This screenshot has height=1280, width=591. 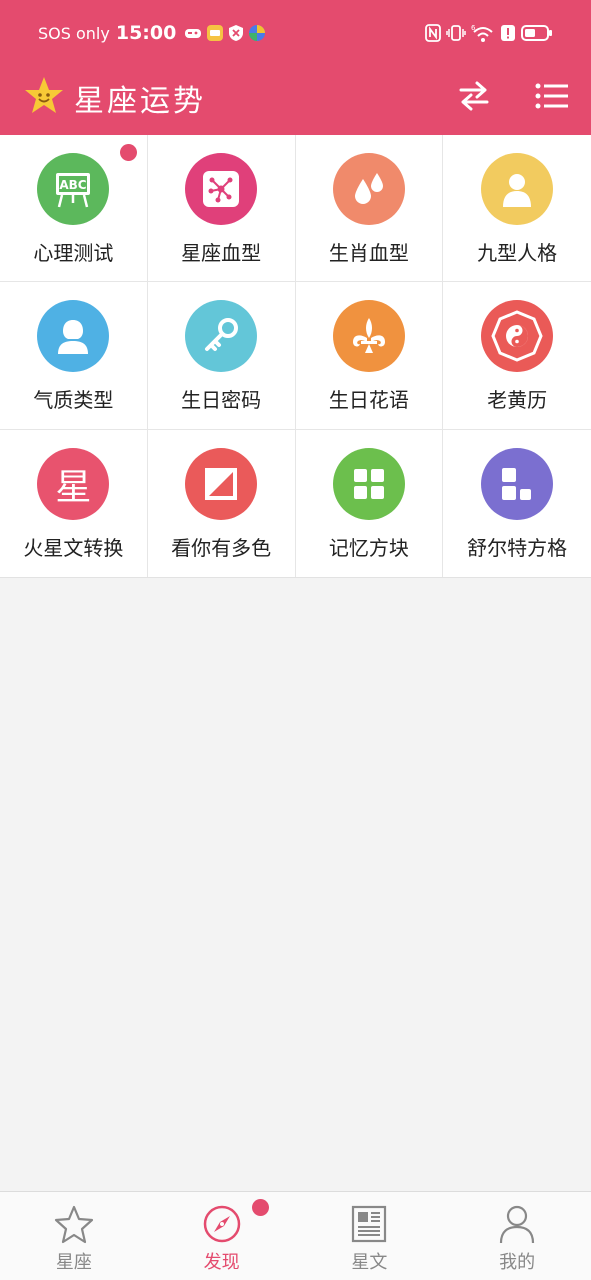 I want to click on grid-item-zodiac-blood: 生肖血型, so click(x=369, y=209).